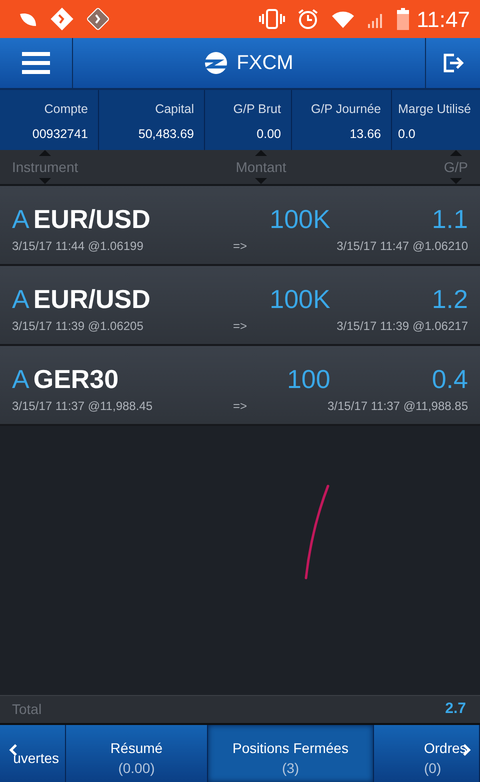 This screenshot has height=782, width=480. I want to click on tab: uvertes, so click(33, 753).